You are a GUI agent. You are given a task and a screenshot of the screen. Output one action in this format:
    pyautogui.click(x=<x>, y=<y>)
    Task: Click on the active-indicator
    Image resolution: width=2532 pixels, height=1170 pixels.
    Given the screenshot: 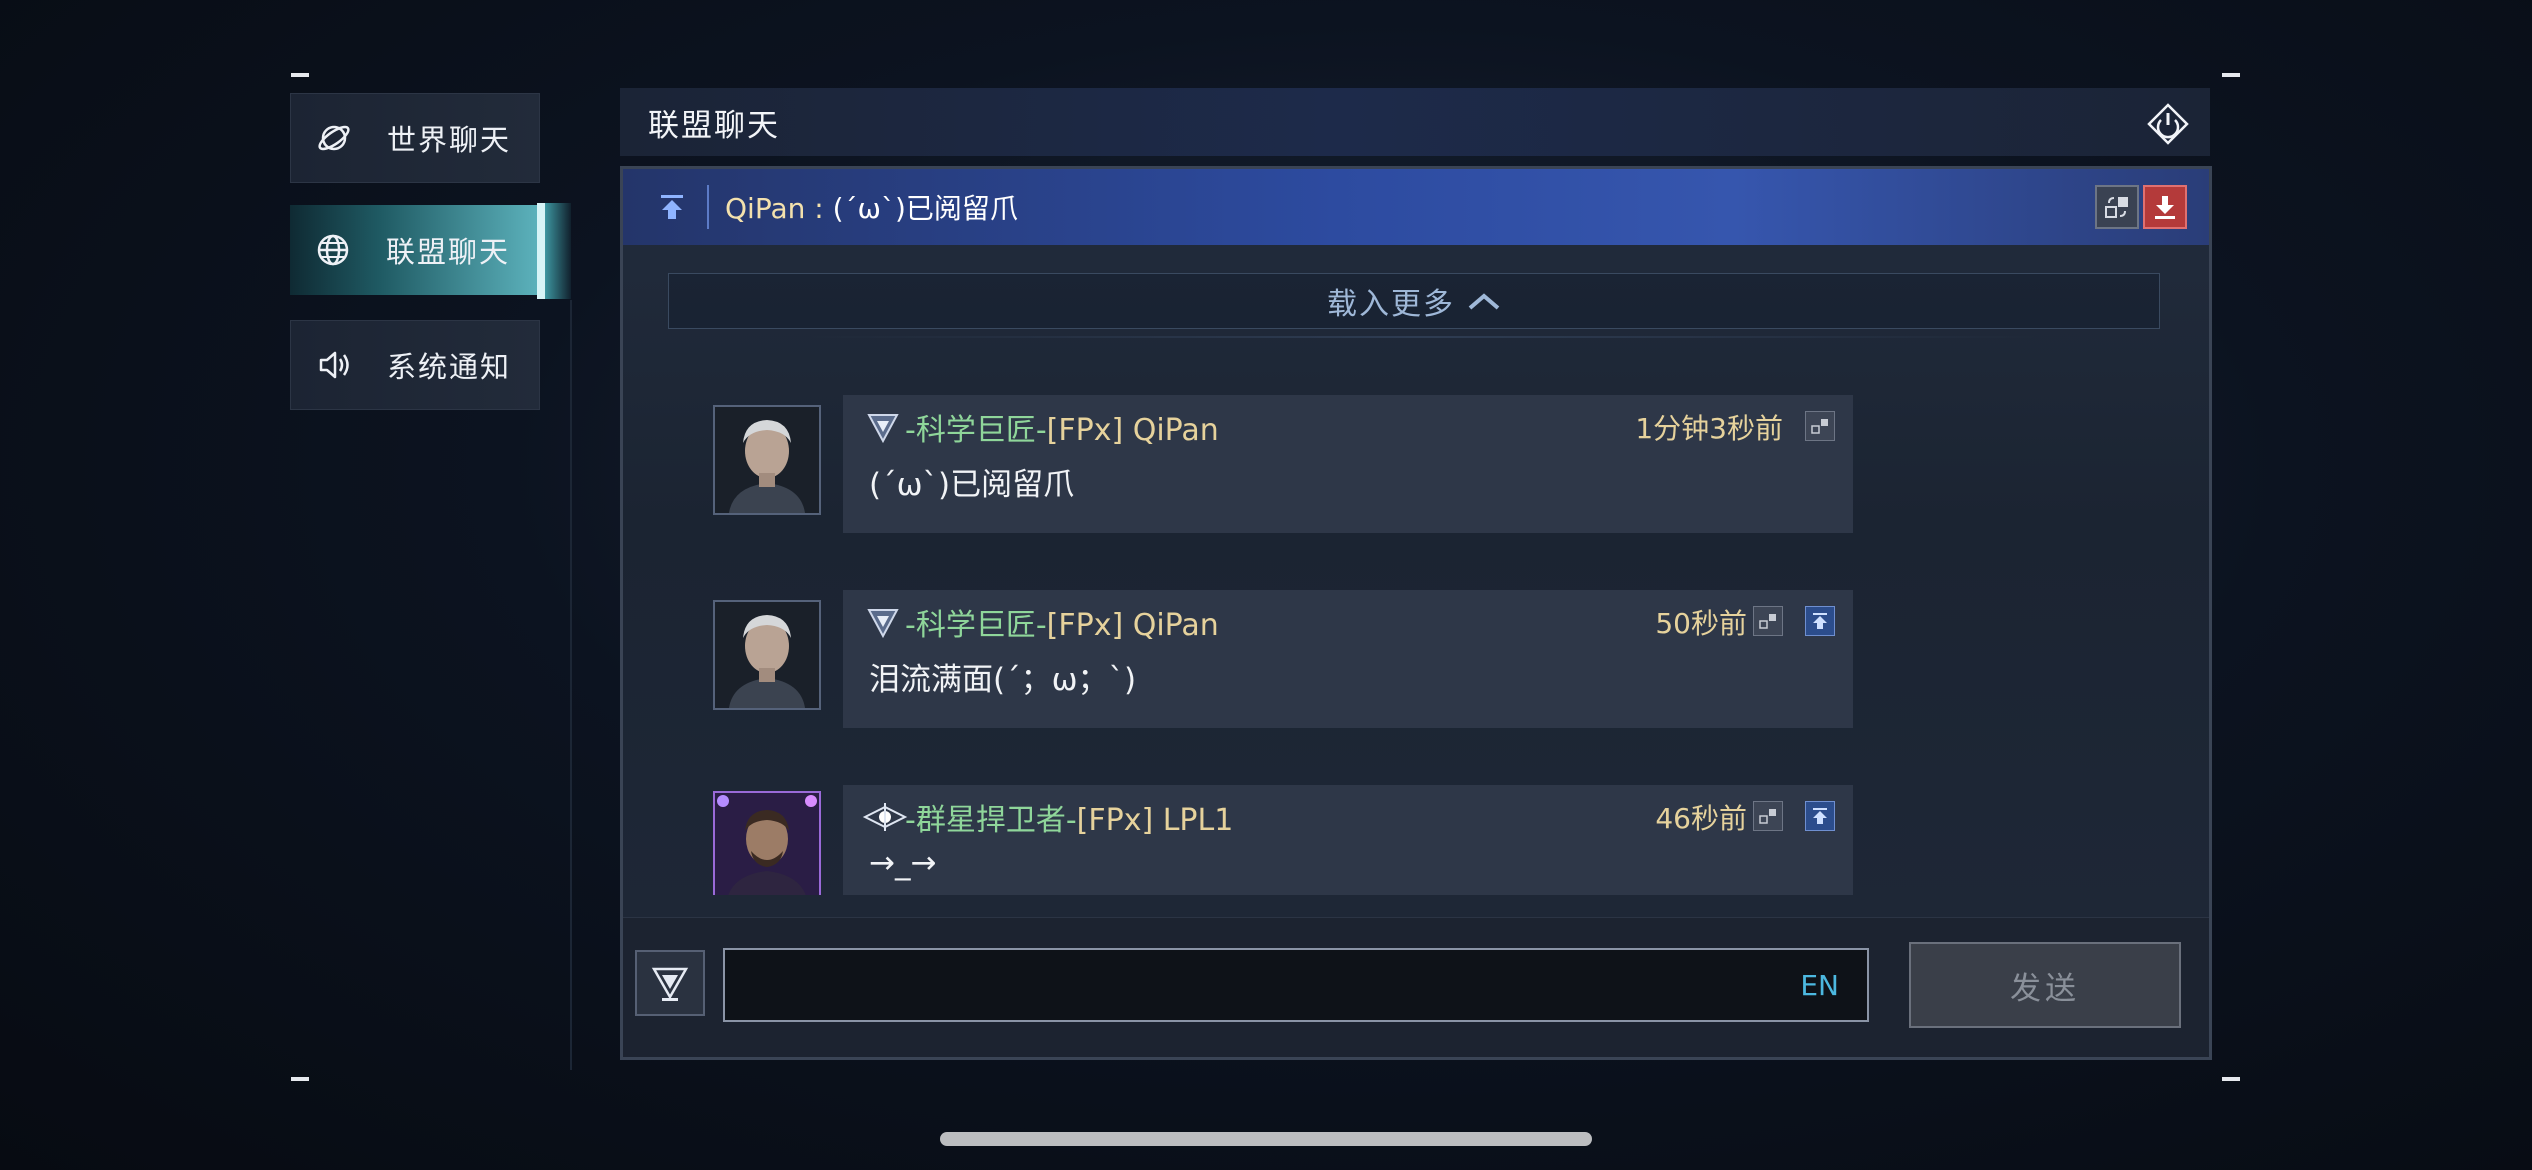 What is the action you would take?
    pyautogui.click(x=541, y=251)
    